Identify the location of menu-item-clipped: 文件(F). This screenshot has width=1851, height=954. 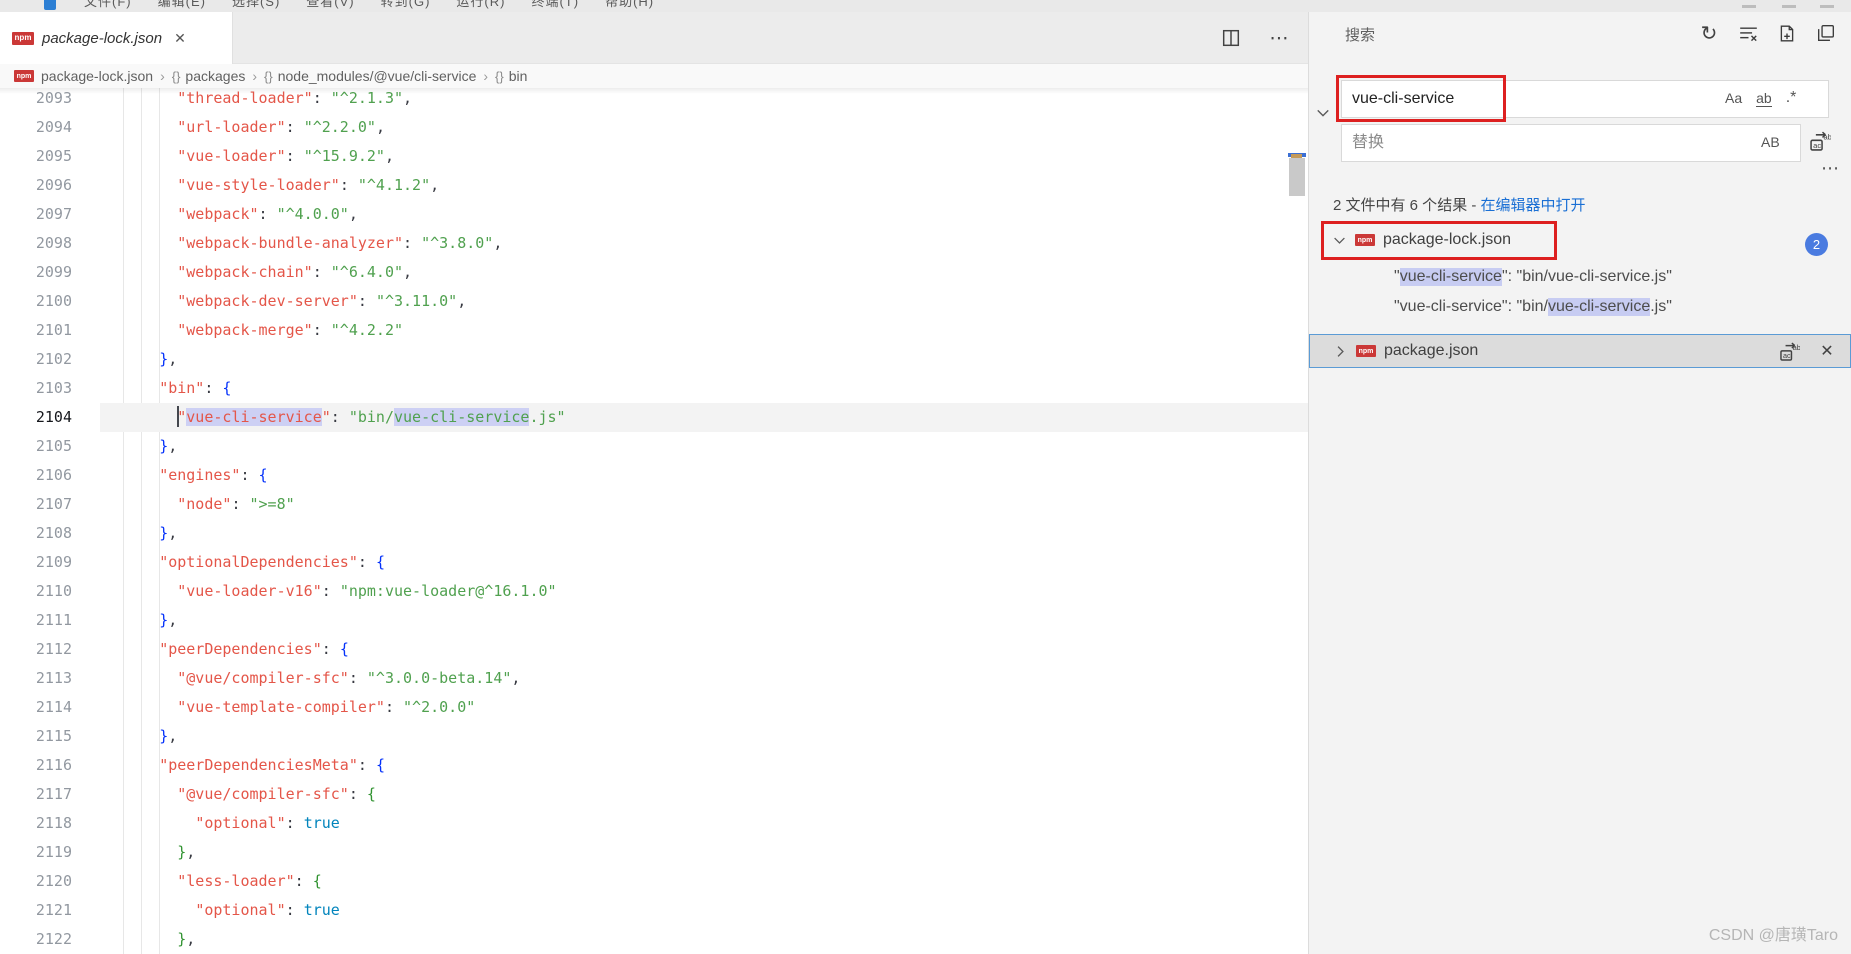
(108, 4).